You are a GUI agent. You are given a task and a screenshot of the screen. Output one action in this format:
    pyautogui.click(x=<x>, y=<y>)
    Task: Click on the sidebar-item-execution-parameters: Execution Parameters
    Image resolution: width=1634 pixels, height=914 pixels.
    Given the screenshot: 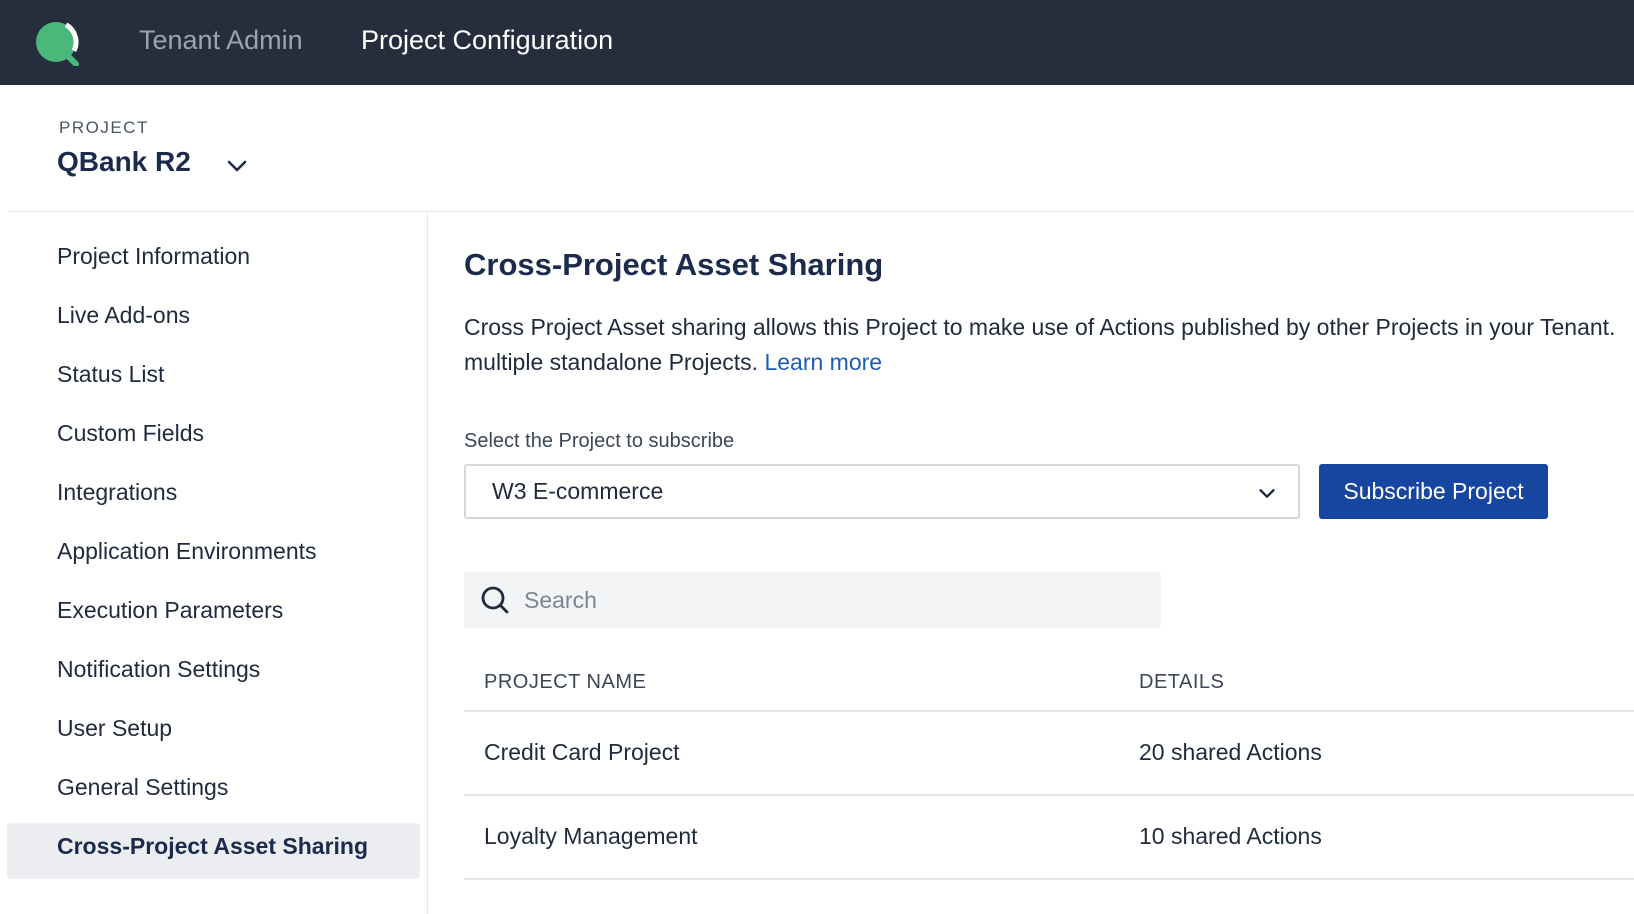 What is the action you would take?
    pyautogui.click(x=170, y=610)
    